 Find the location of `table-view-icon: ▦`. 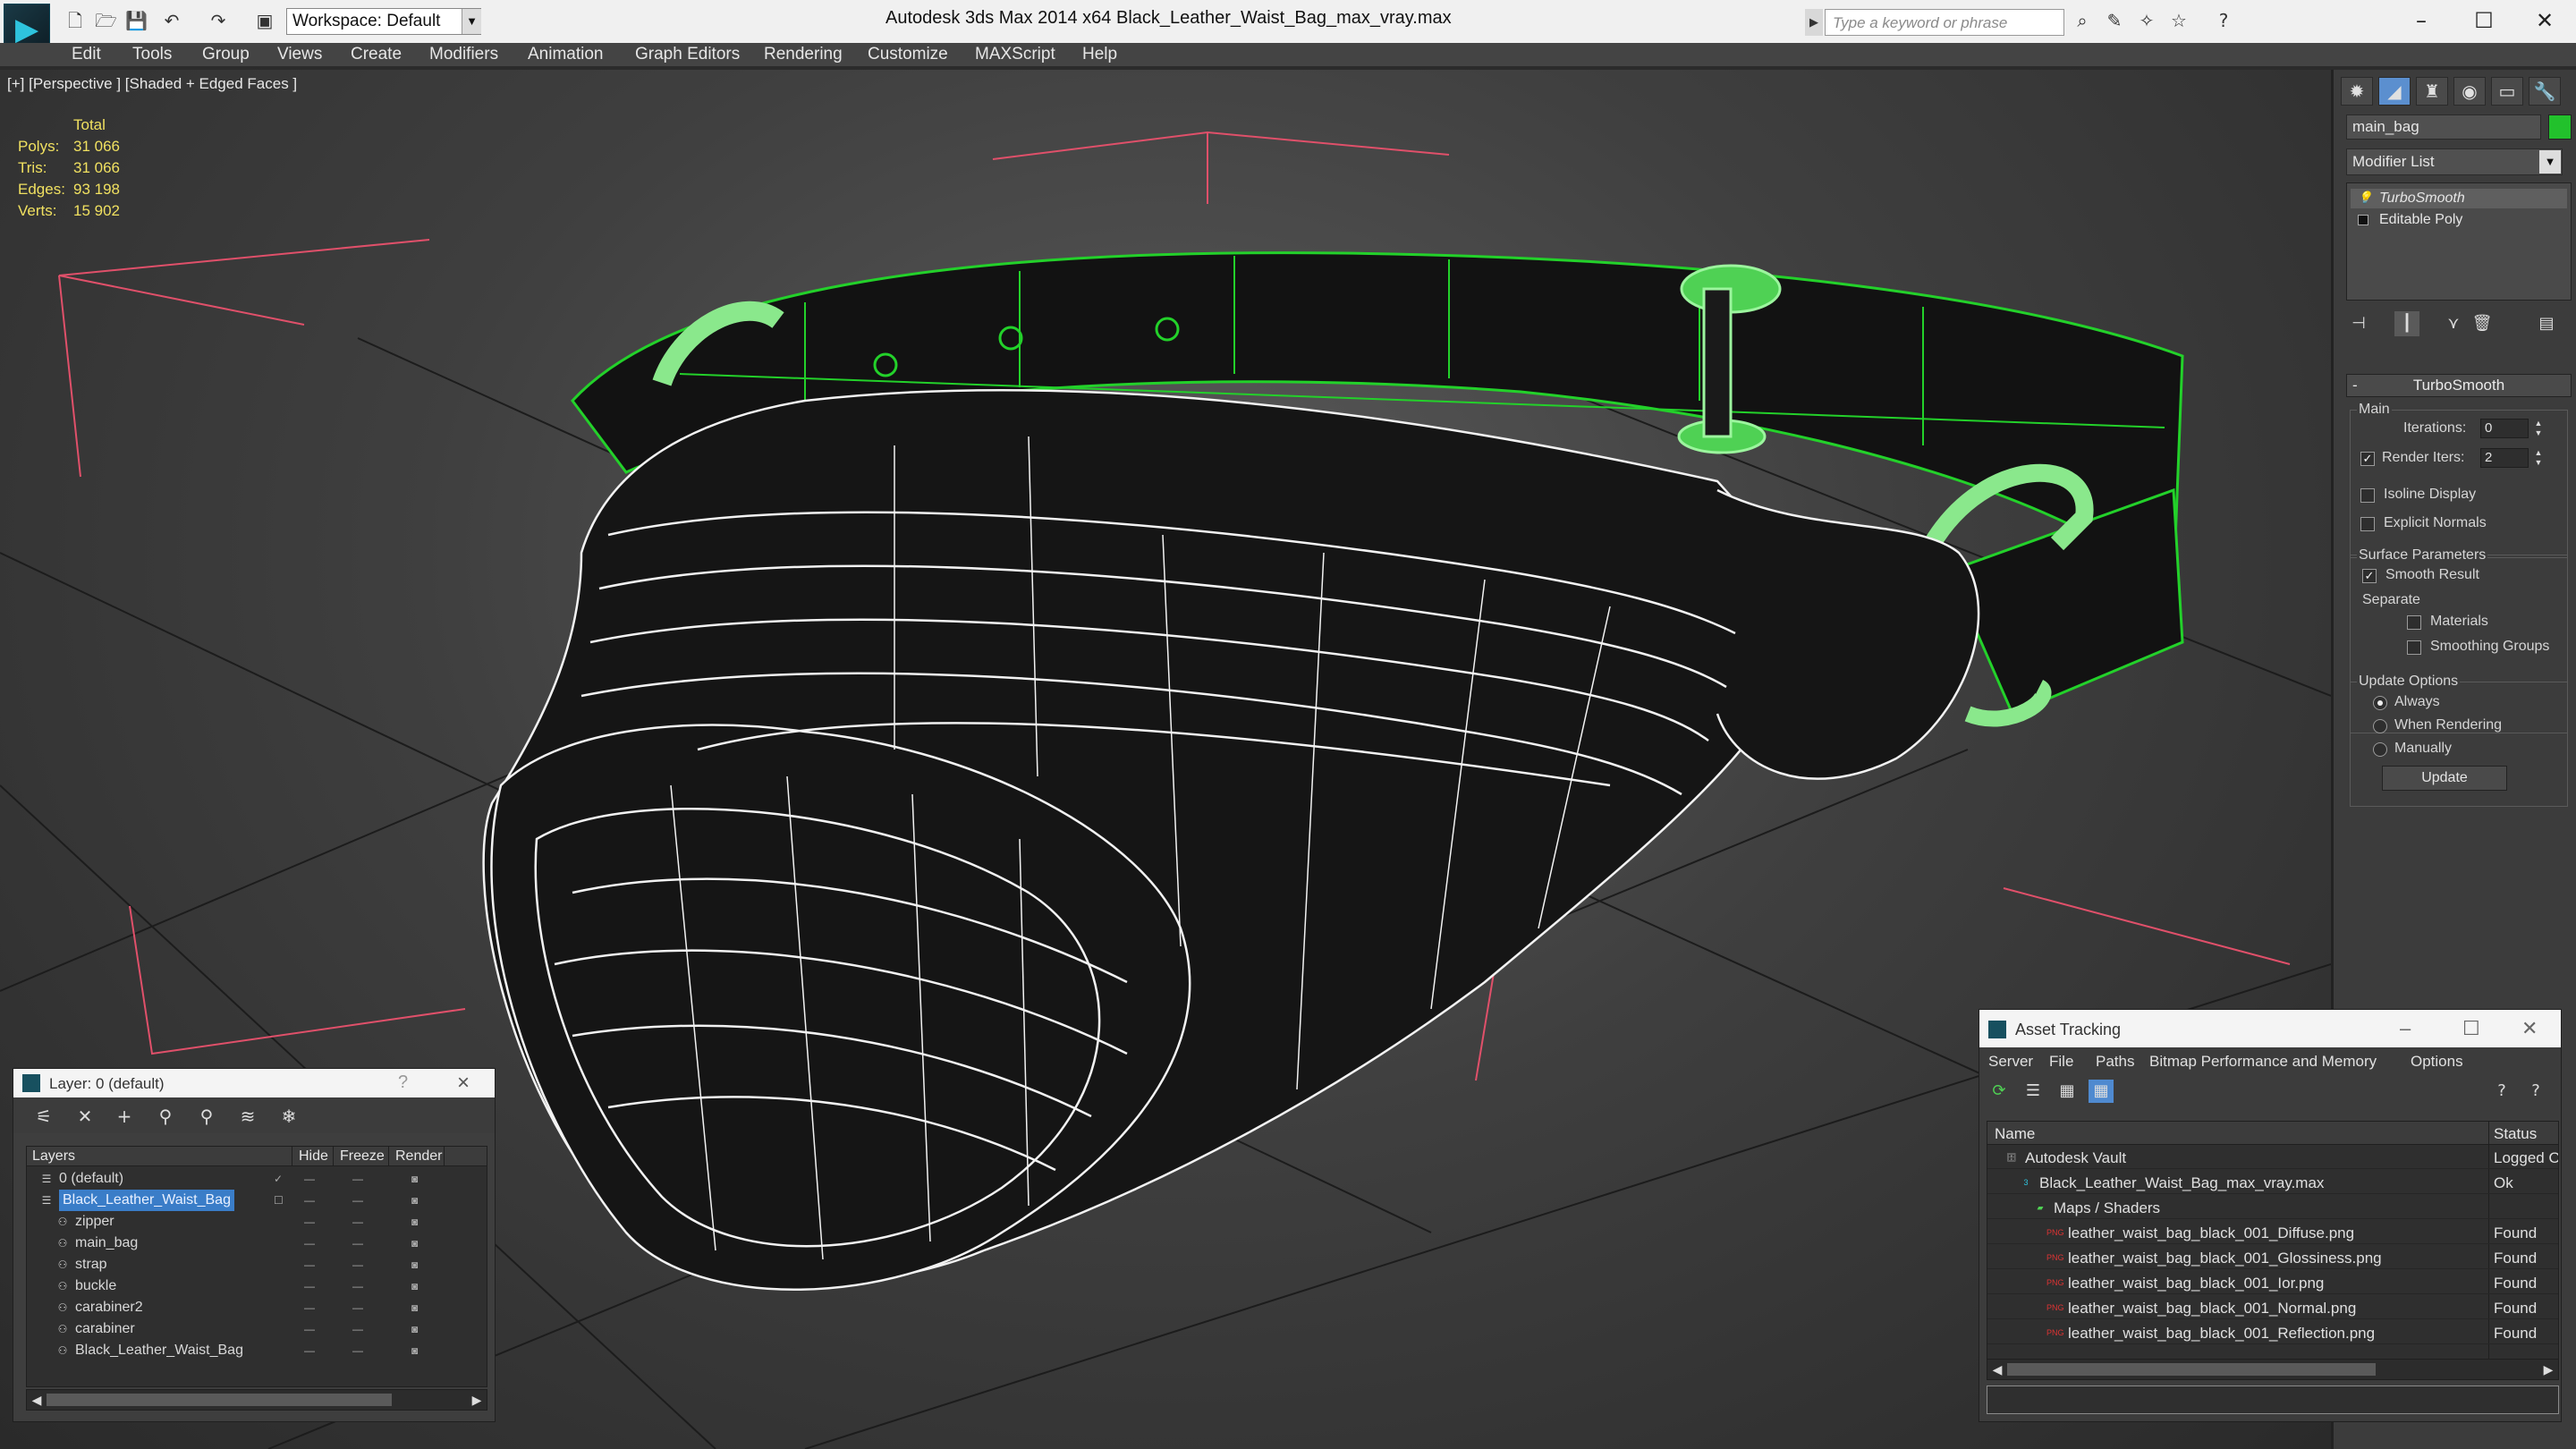

table-view-icon: ▦ is located at coordinates (2067, 1091).